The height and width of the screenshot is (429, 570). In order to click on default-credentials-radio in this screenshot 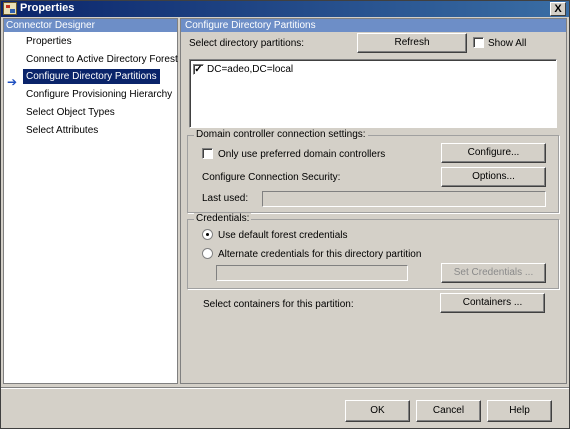, I will do `click(207, 234)`.